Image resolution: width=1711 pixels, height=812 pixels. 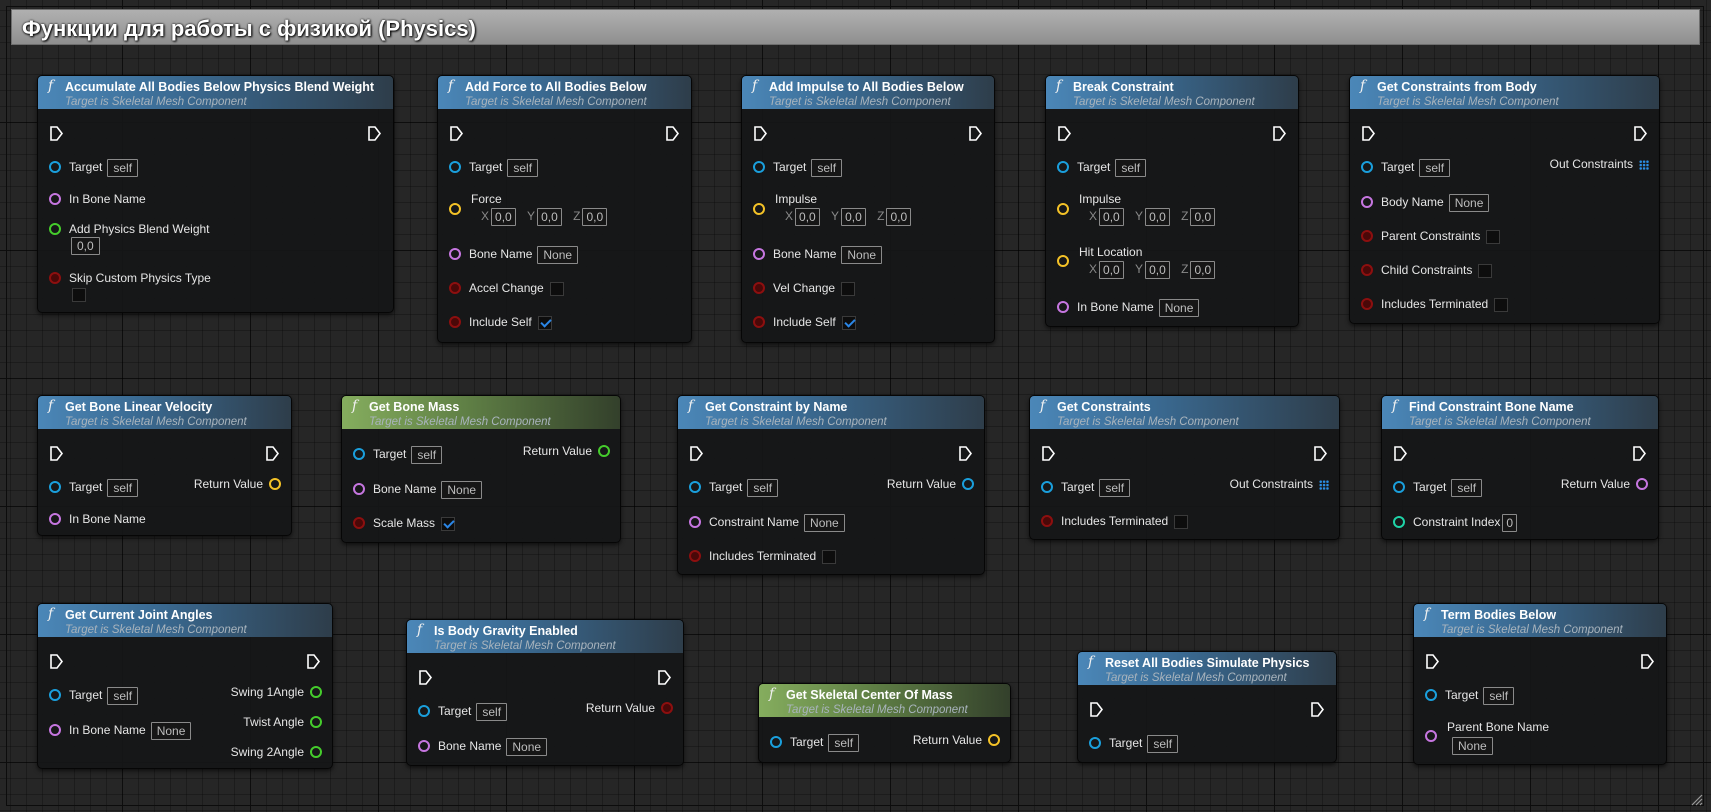 I want to click on pin-twist-angle: Twist Angle, so click(x=282, y=722).